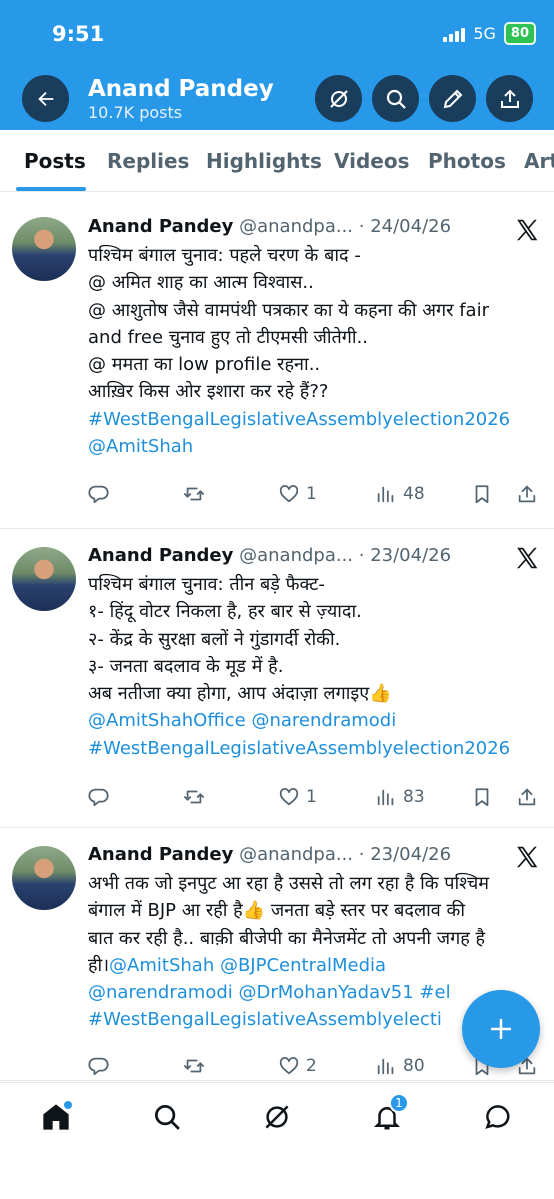 This screenshot has width=554, height=1199. I want to click on tweet-text-segment: आख़िर किस ओर इशारा कर रहे हैं??, so click(208, 392).